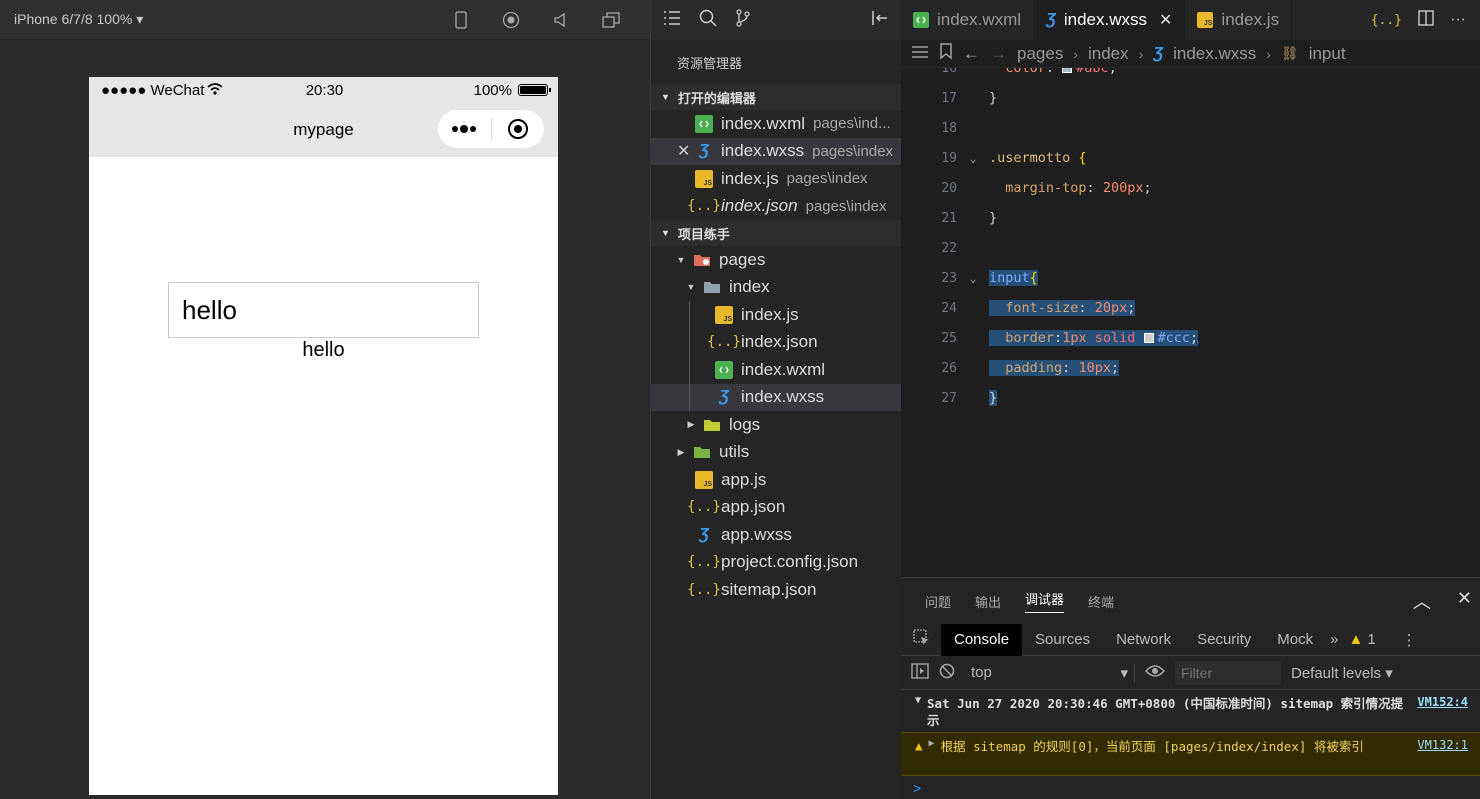  I want to click on file-item: {..} index.json, so click(776, 342).